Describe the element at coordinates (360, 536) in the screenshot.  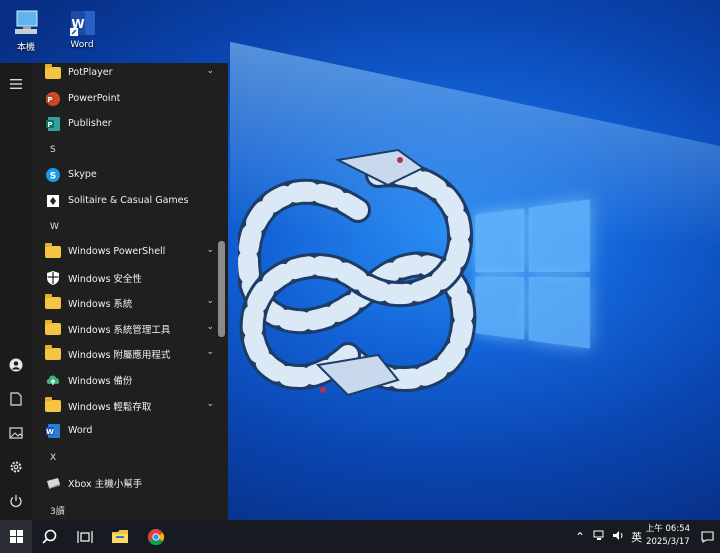
I see `taskbar: ⌃ 英 上午 06:54 2025/3/17` at that location.